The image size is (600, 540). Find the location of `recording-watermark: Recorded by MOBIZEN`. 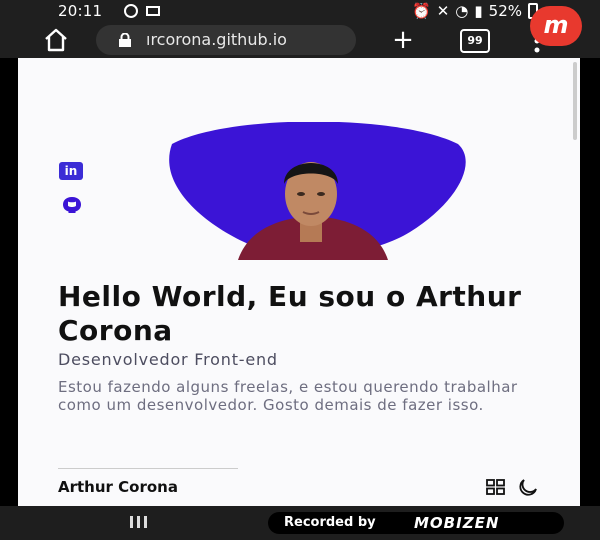

recording-watermark: Recorded by MOBIZEN is located at coordinates (416, 523).